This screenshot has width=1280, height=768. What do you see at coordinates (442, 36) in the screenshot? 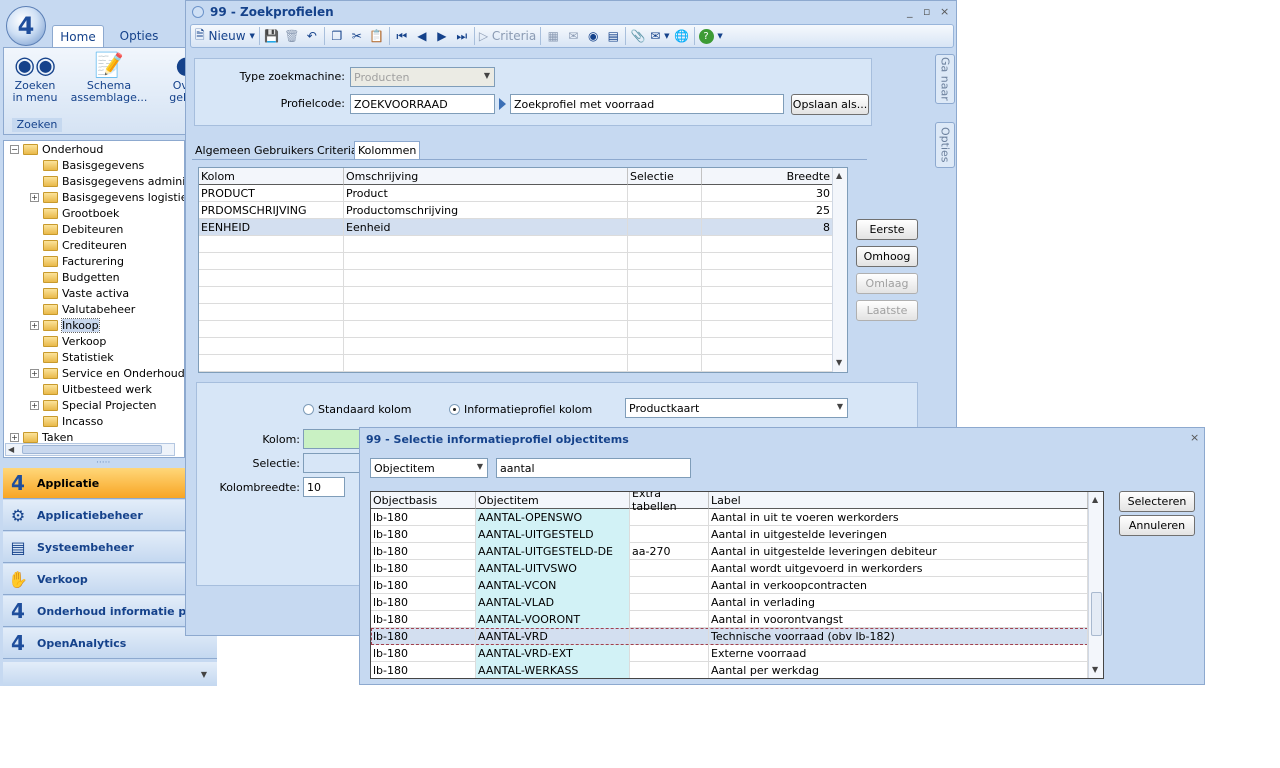
I see `next-record-icon: ▶` at bounding box center [442, 36].